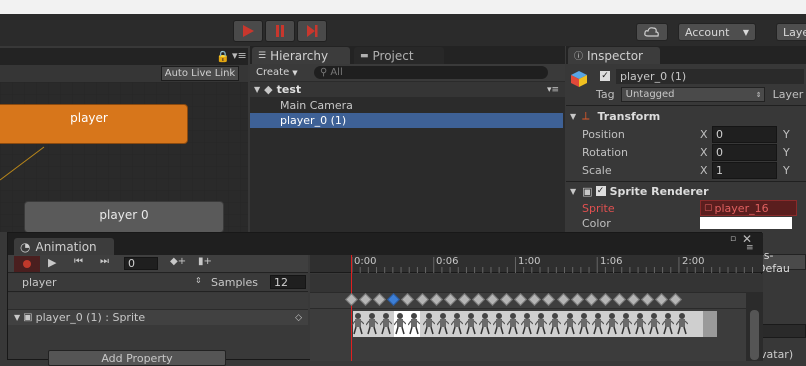  I want to click on cloud-icon, so click(651, 32).